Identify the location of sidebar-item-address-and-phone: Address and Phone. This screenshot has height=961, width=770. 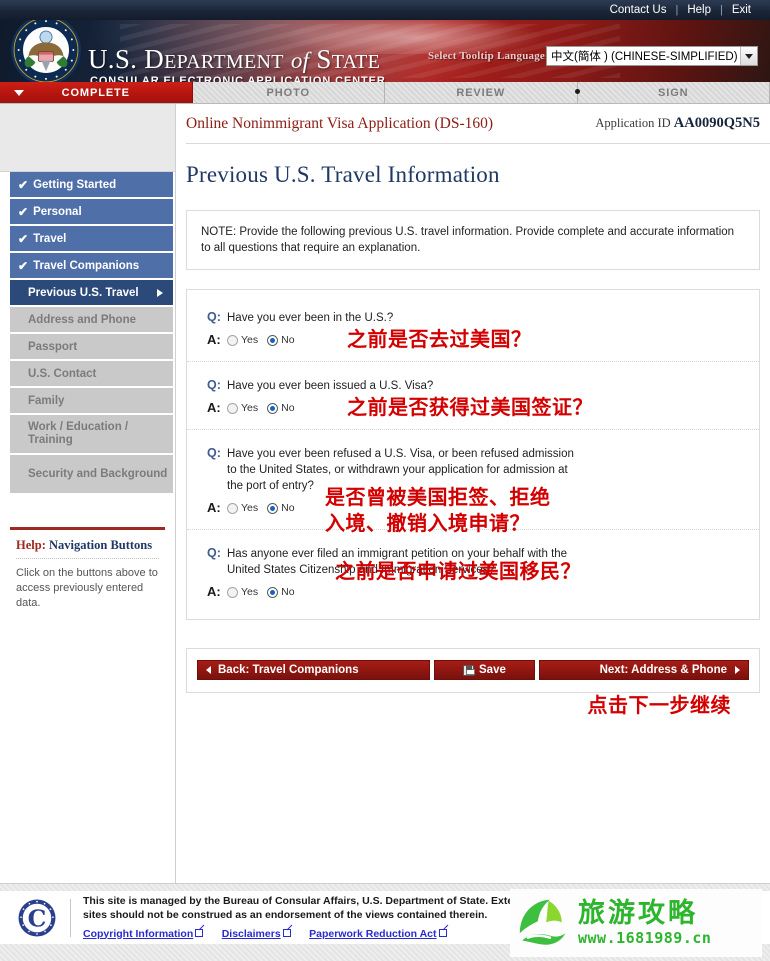
(91, 319).